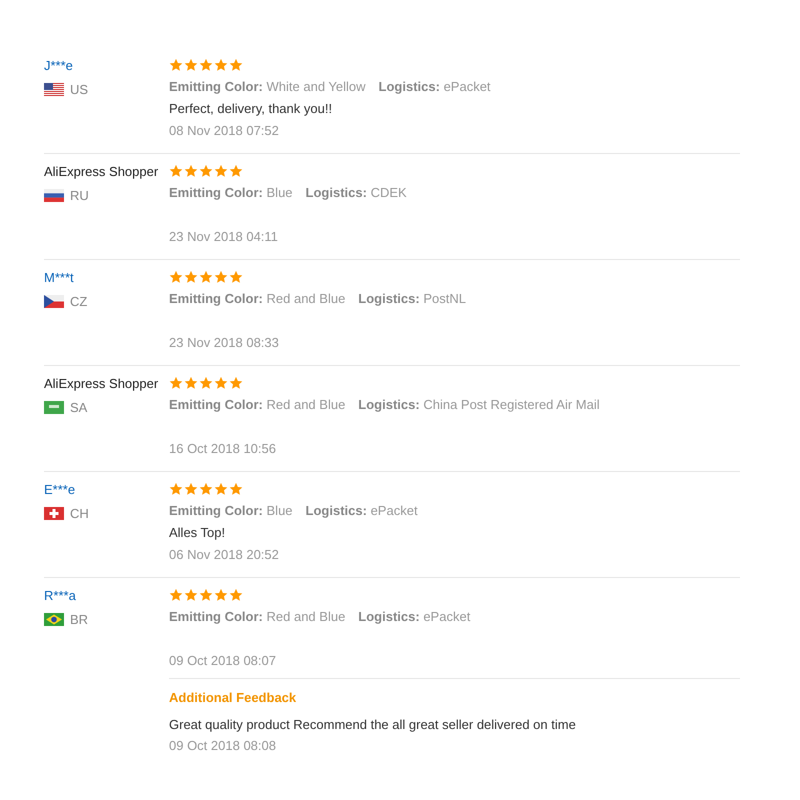 Image resolution: width=800 pixels, height=800 pixels. What do you see at coordinates (223, 660) in the screenshot?
I see `review-date: 09 Oct 2018 08:07` at bounding box center [223, 660].